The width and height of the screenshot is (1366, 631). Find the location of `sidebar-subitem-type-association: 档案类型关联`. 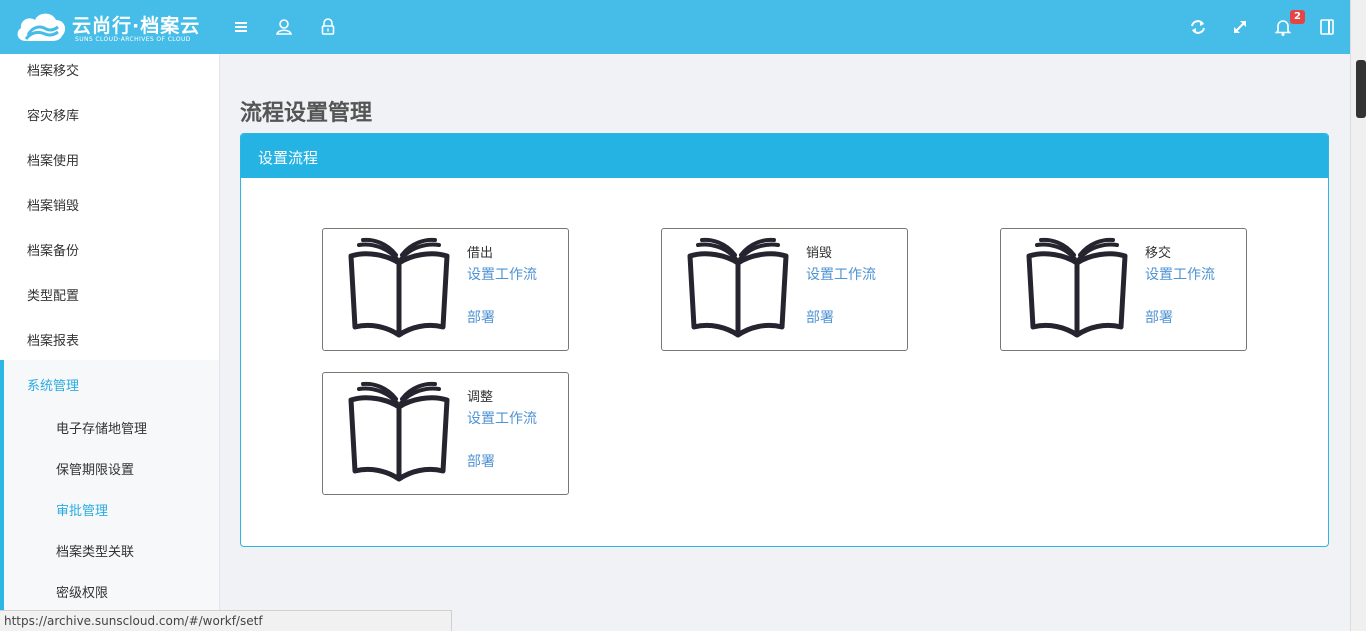

sidebar-subitem-type-association: 档案类型关联 is located at coordinates (95, 550).